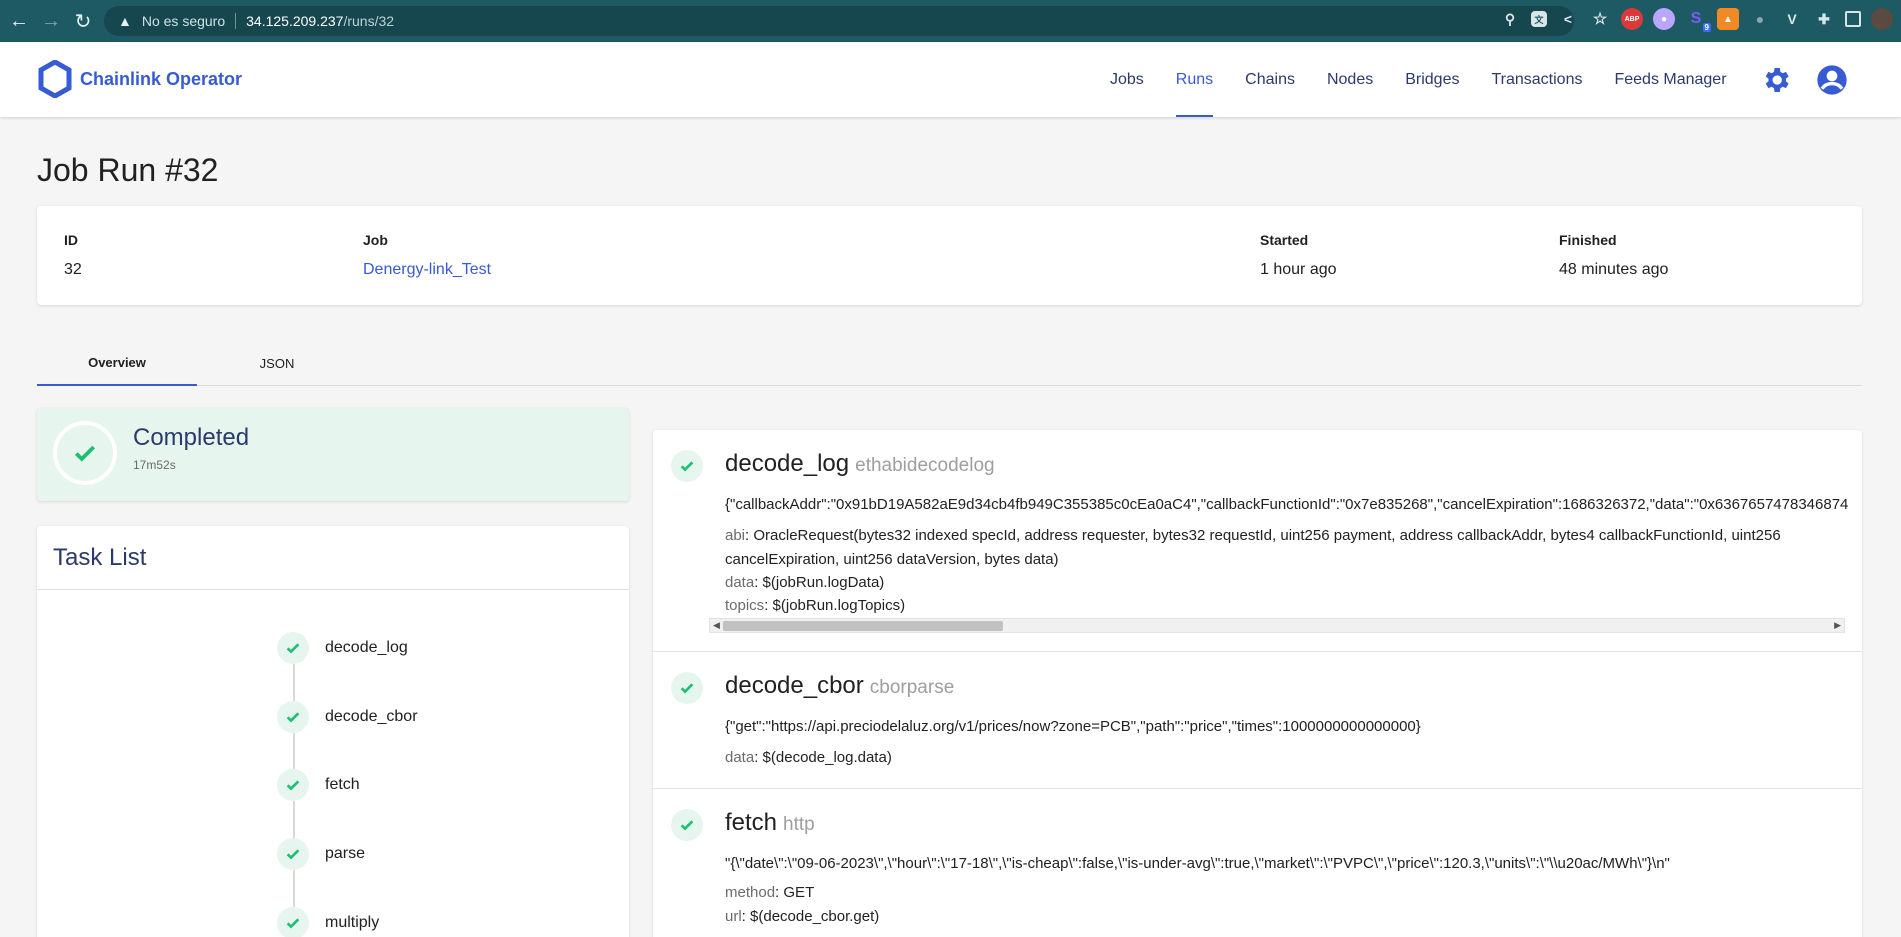  Describe the element at coordinates (1270, 79) in the screenshot. I see `nav-chains: Chains` at that location.